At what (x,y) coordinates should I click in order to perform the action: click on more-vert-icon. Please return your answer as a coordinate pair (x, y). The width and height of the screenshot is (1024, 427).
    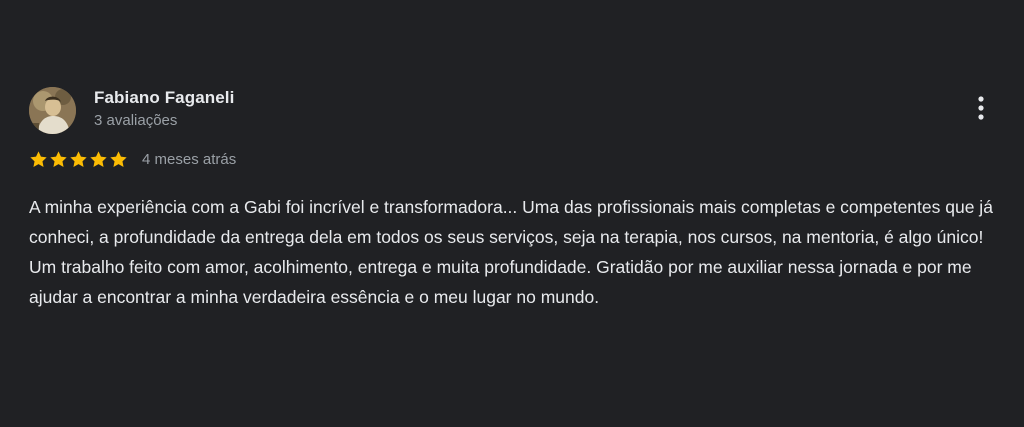
    Looking at the image, I should click on (981, 108).